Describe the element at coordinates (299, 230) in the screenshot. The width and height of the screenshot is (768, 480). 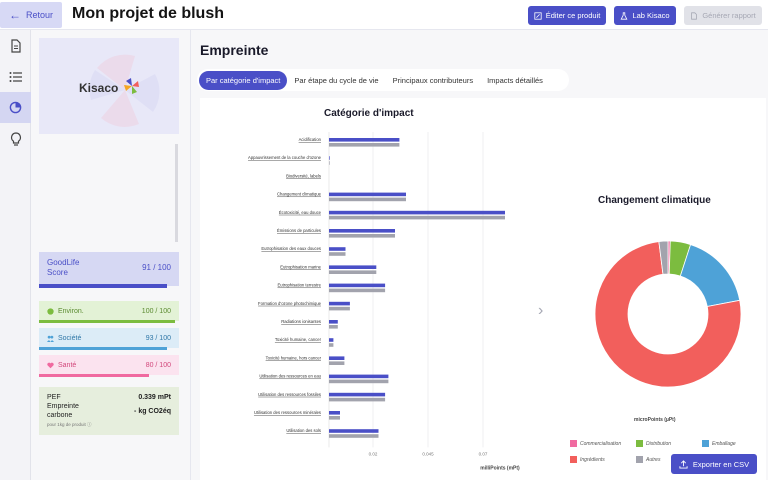
I see `category-label: Émissions de particules` at that location.